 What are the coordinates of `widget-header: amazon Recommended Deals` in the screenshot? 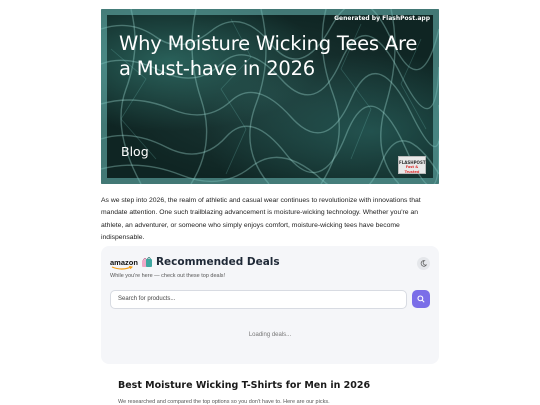 It's located at (195, 263).